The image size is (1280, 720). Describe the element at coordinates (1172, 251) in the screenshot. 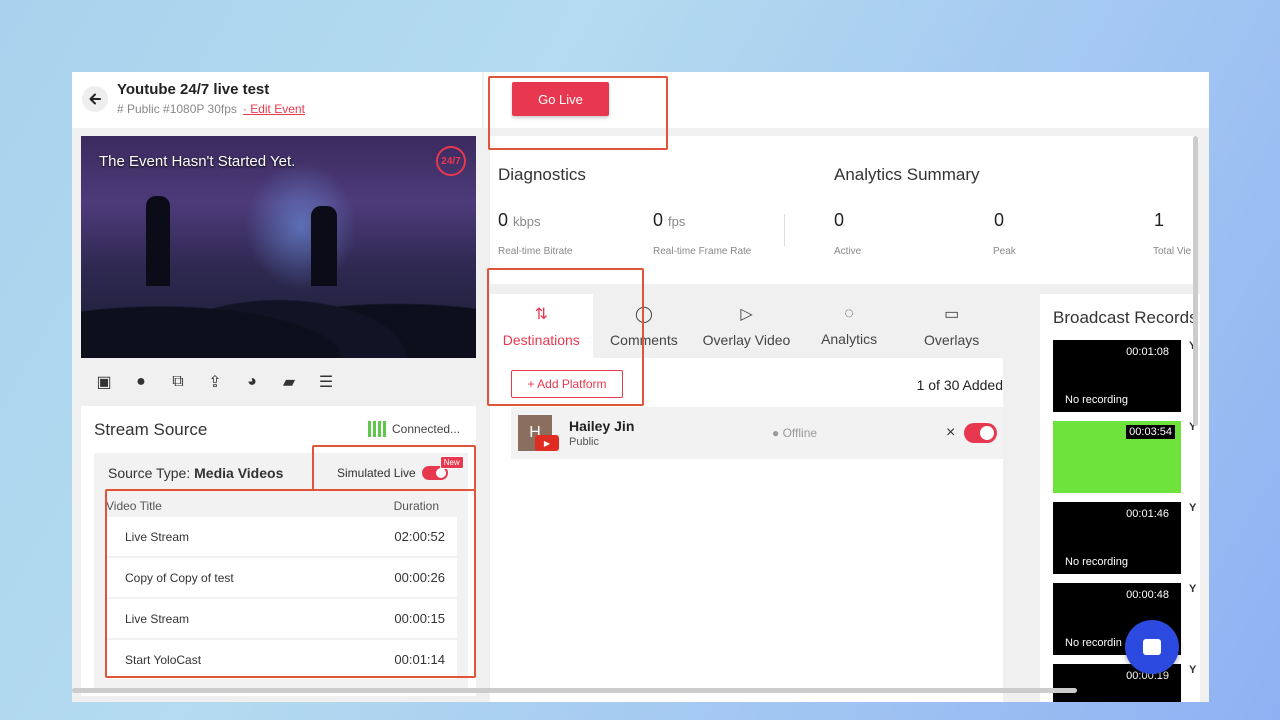

I see `total-views-label: Total Vie` at that location.